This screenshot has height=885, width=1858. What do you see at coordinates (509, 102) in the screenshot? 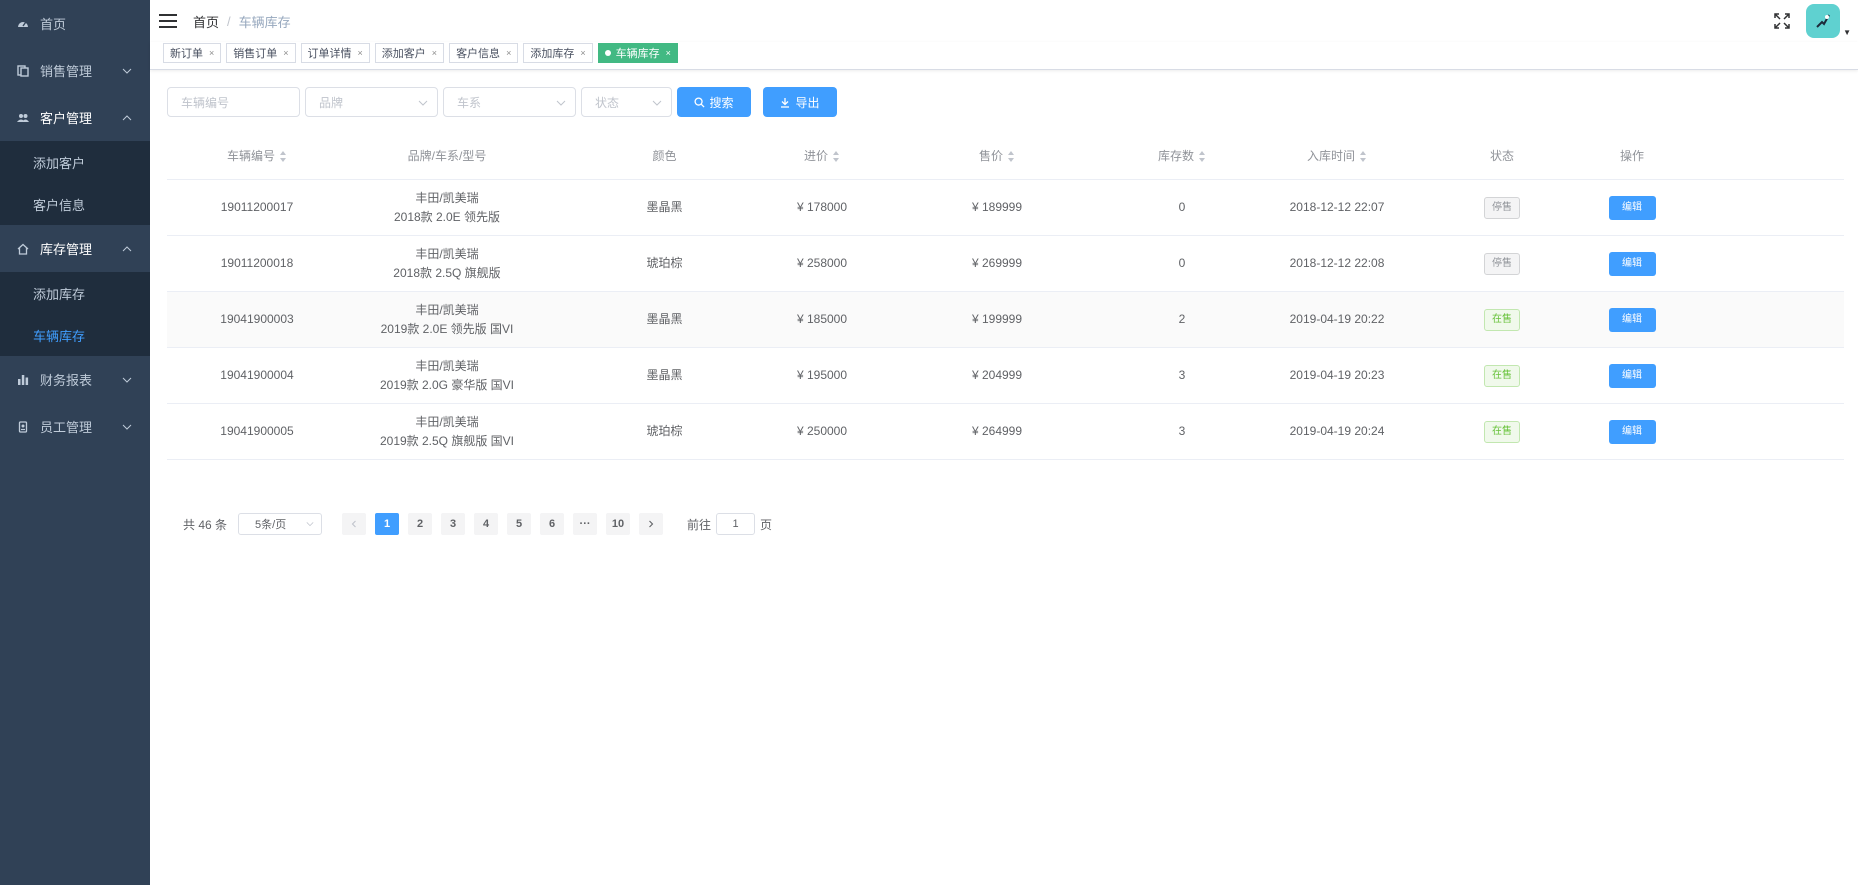
I see `series-select: 车系` at bounding box center [509, 102].